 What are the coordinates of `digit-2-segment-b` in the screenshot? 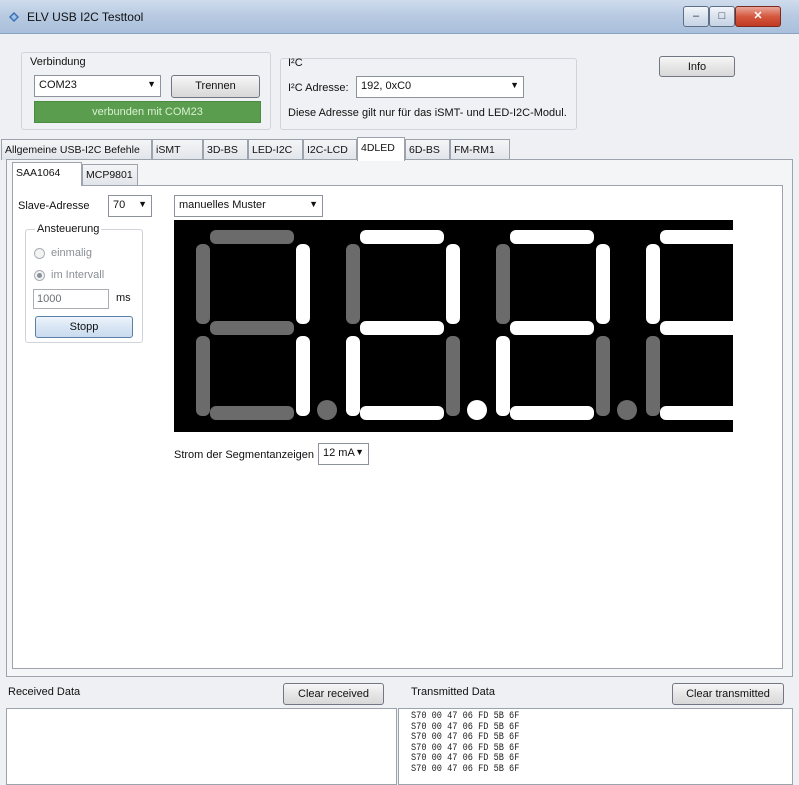 It's located at (453, 284).